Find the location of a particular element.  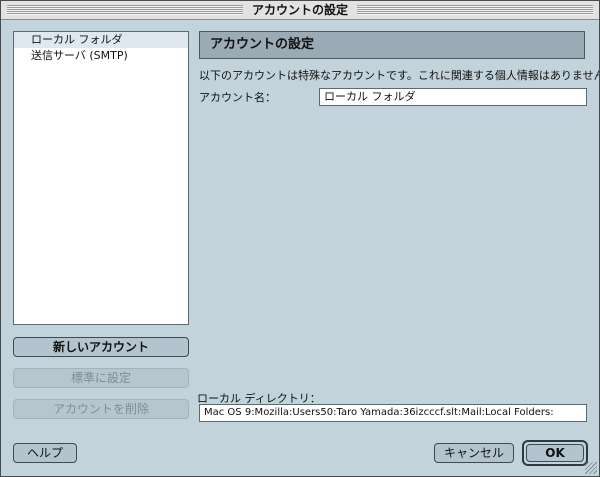

account-name-field: ローカル フォルダ is located at coordinates (453, 97).